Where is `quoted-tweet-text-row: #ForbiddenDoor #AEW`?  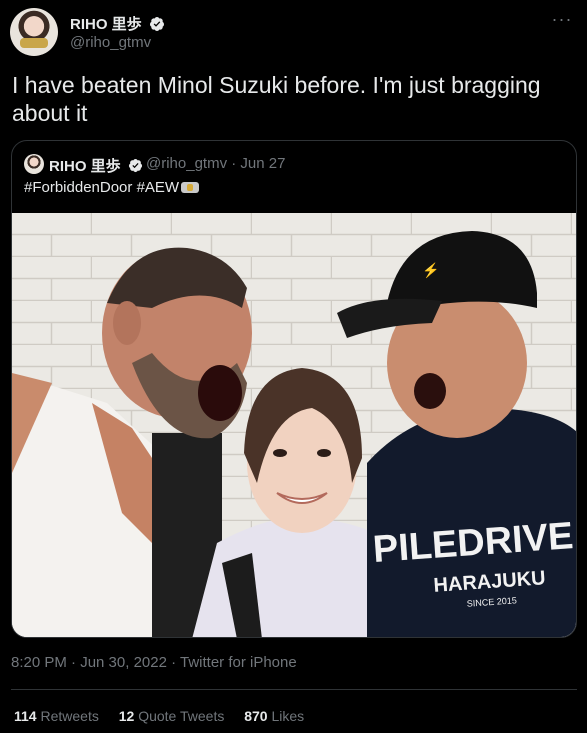
quoted-tweet-text-row: #ForbiddenDoor #AEW is located at coordinates (112, 187).